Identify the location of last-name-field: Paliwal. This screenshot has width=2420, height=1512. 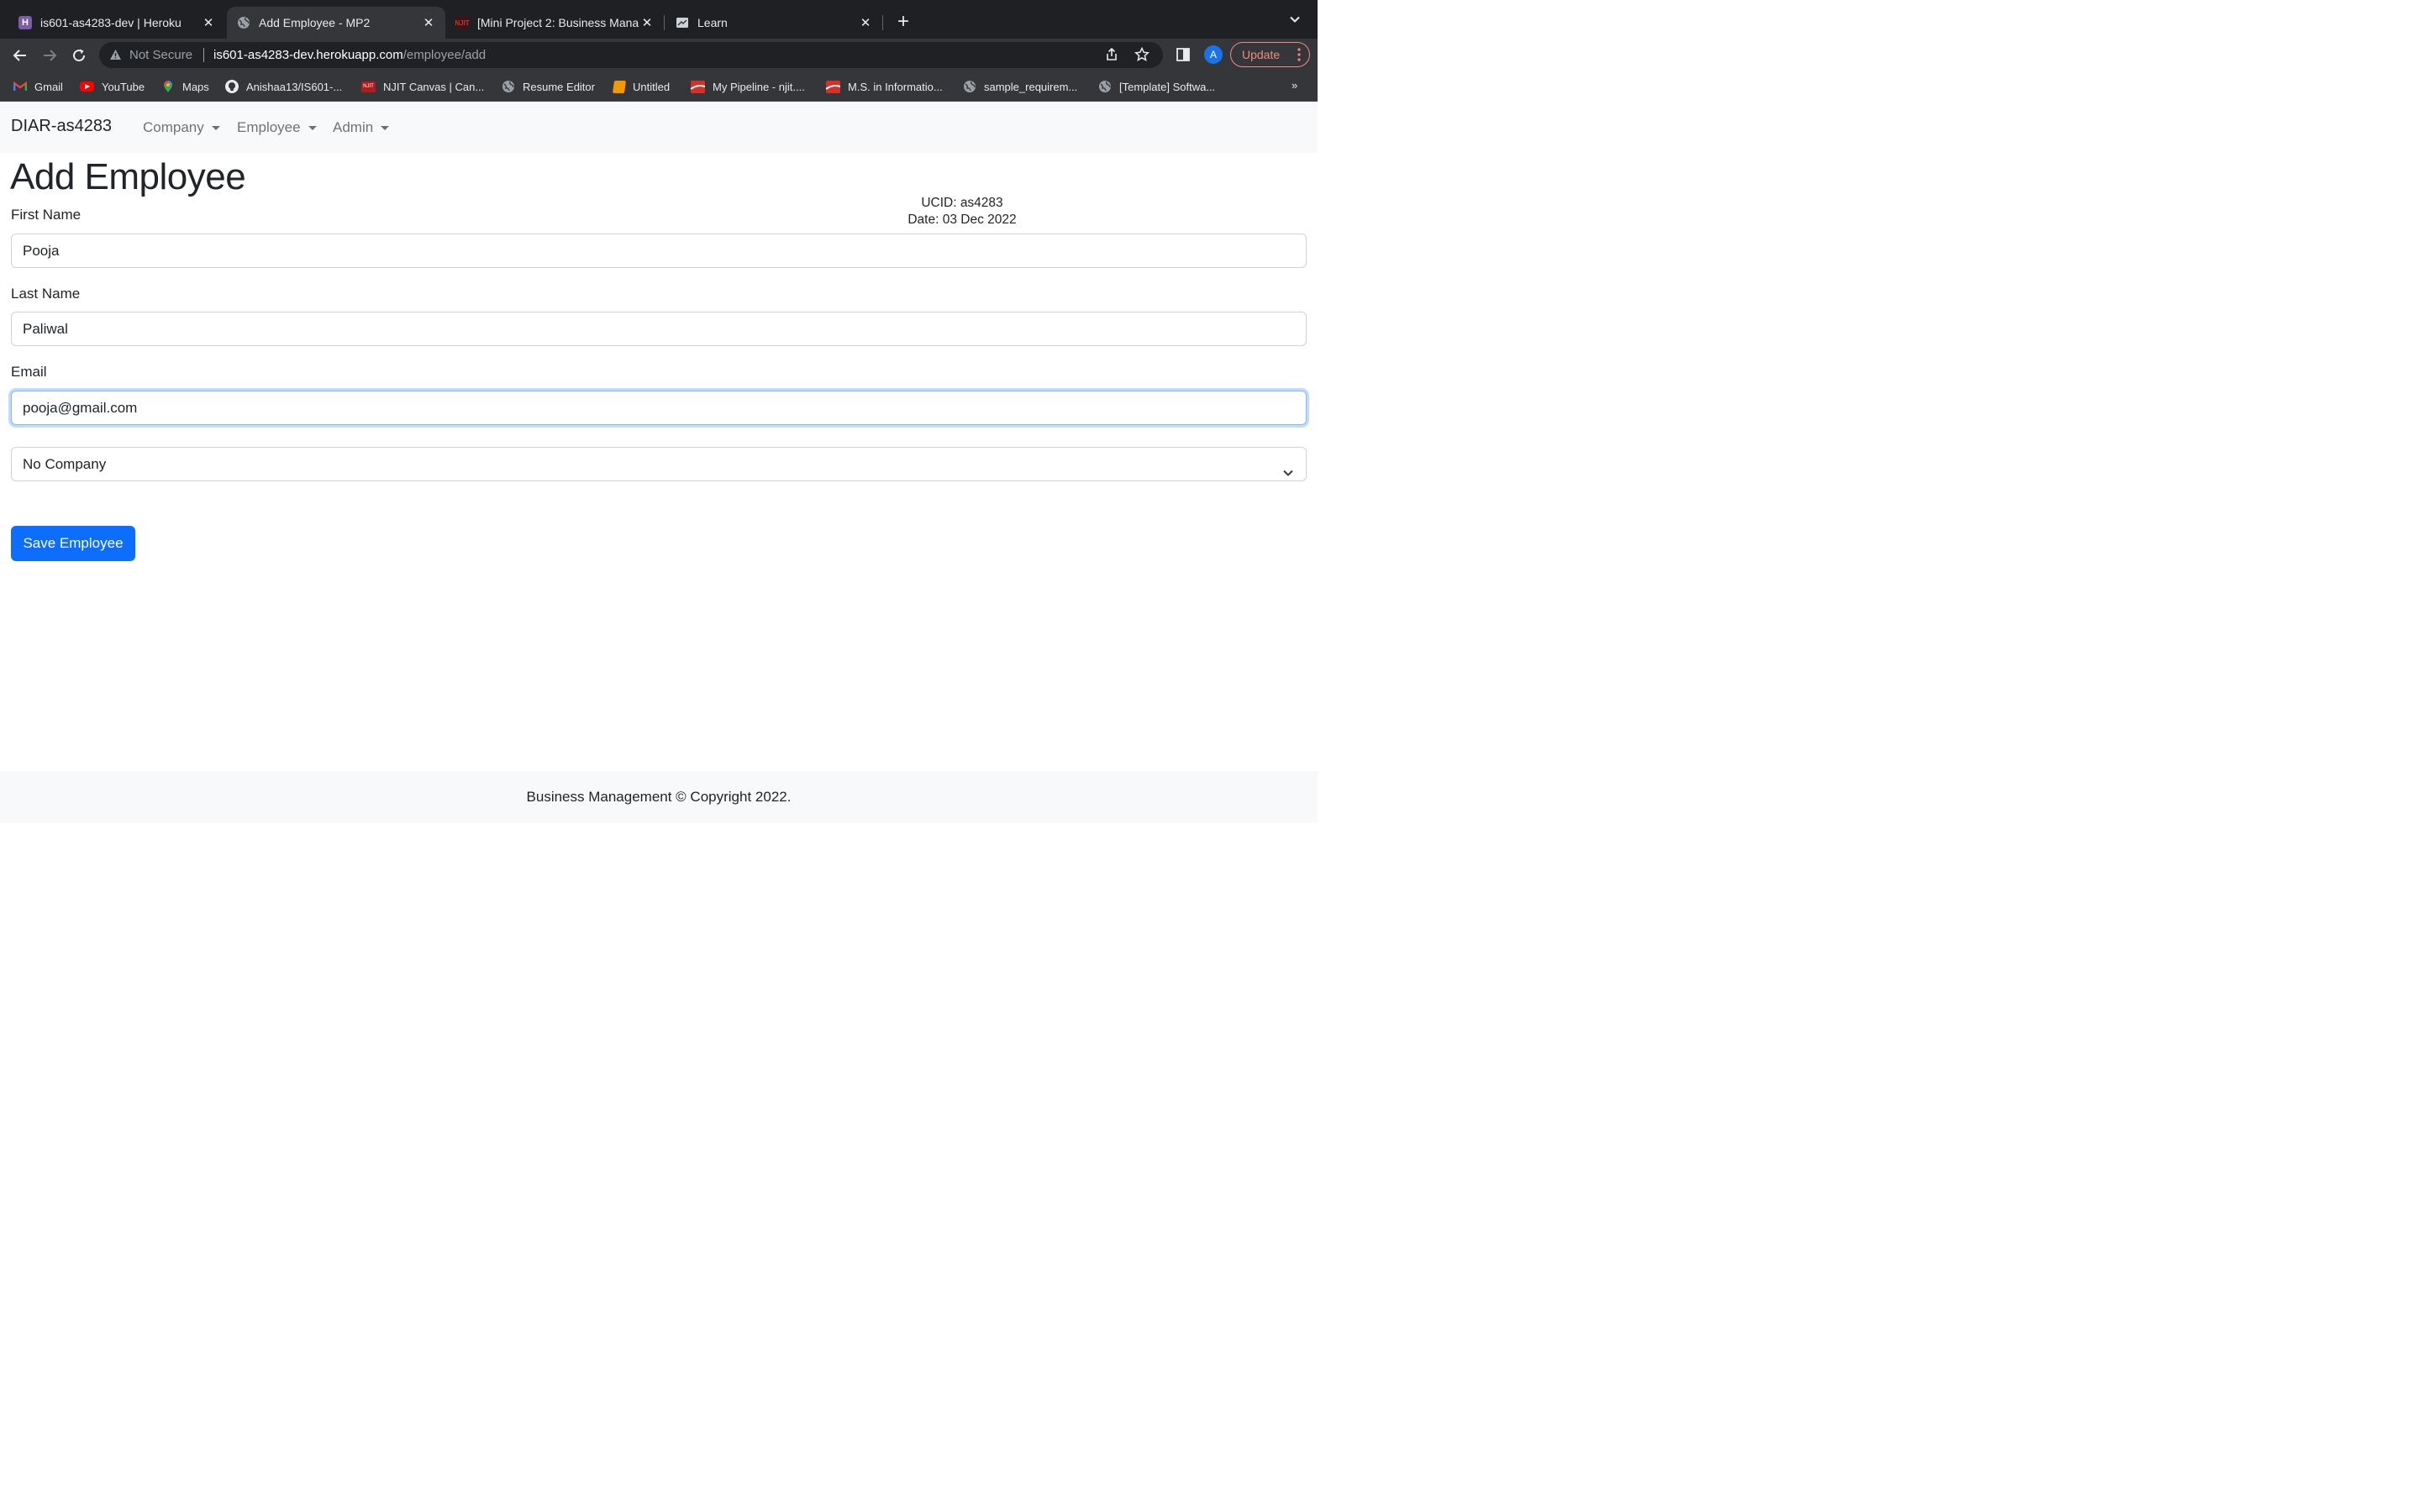
(659, 329).